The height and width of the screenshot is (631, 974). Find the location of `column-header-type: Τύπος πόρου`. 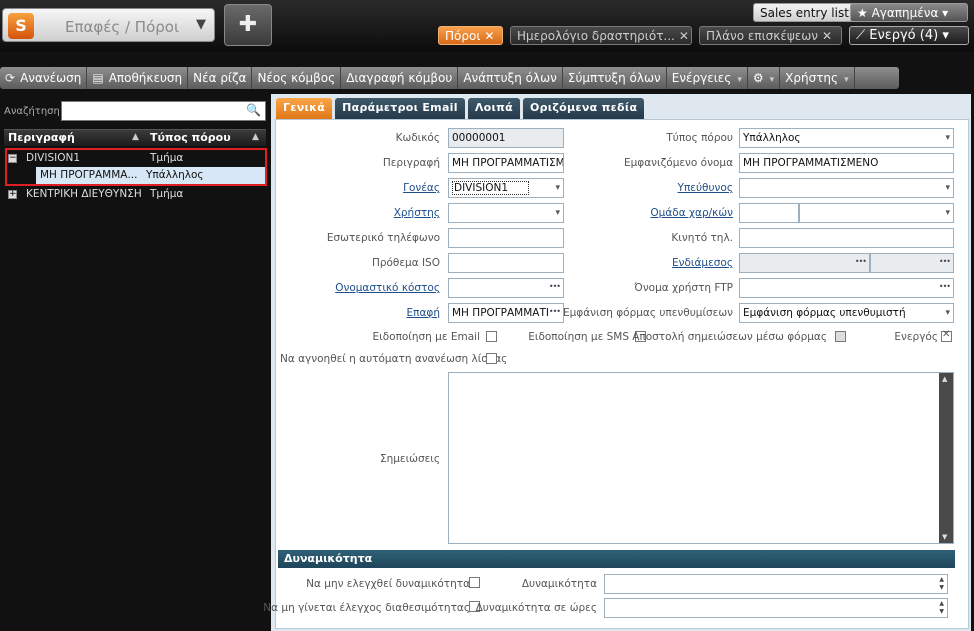

column-header-type: Τύπος πόρου is located at coordinates (190, 137).